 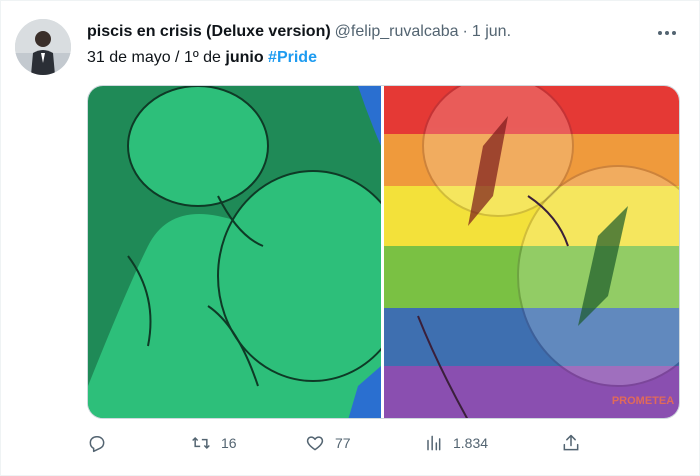 I want to click on action-bar: 16 77 1.834, so click(x=337, y=443).